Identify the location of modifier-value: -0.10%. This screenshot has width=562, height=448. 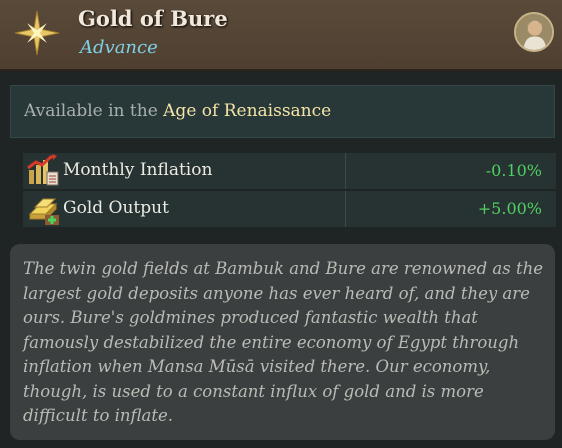
(513, 170).